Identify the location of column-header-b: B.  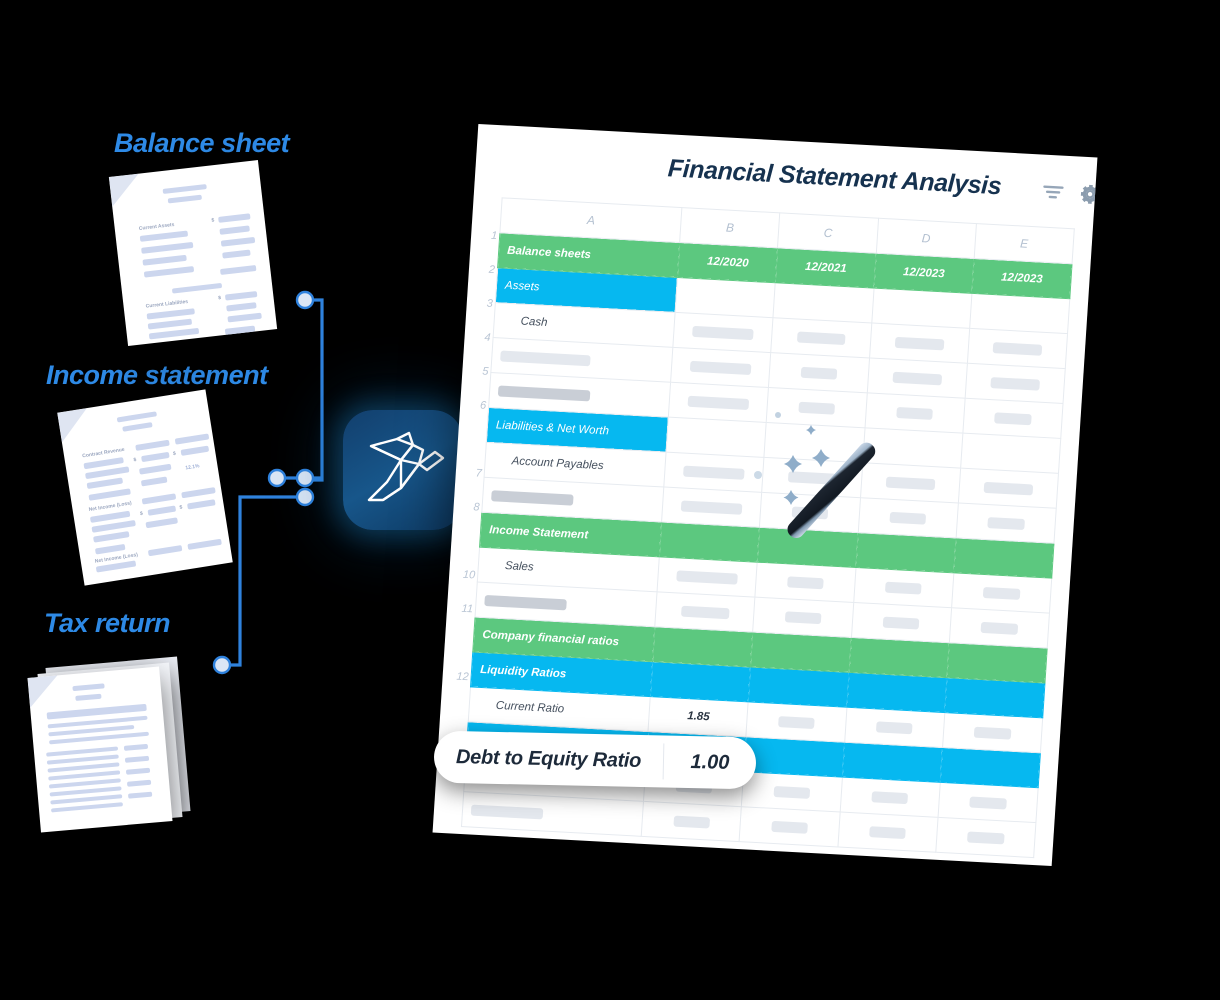
(730, 227).